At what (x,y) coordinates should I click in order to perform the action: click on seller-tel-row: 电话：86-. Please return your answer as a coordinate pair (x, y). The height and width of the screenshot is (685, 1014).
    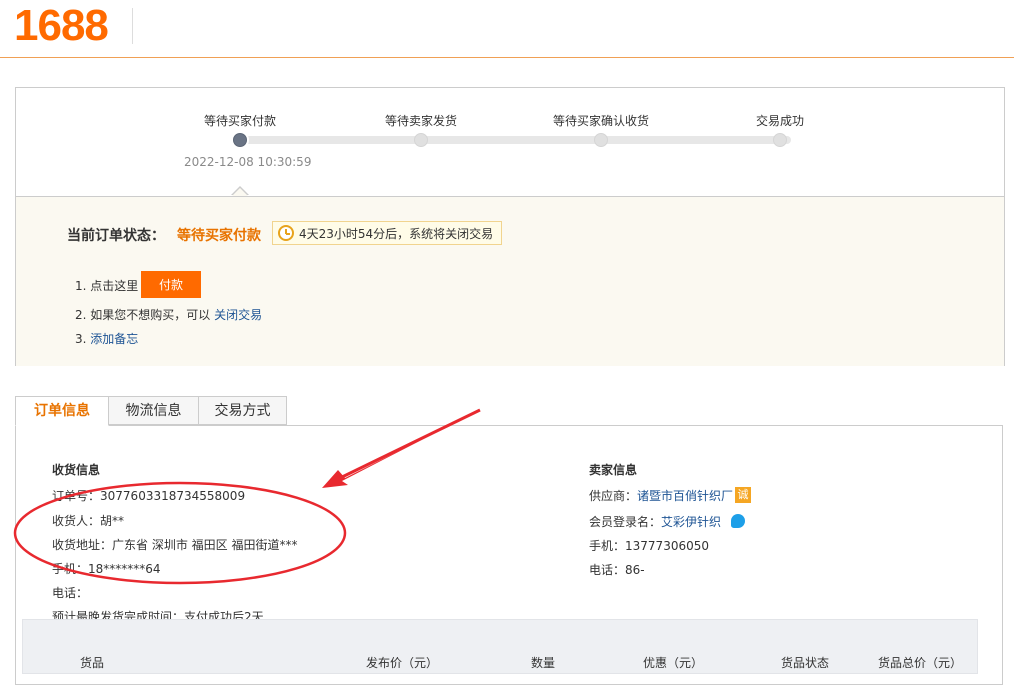
    Looking at the image, I should click on (617, 569).